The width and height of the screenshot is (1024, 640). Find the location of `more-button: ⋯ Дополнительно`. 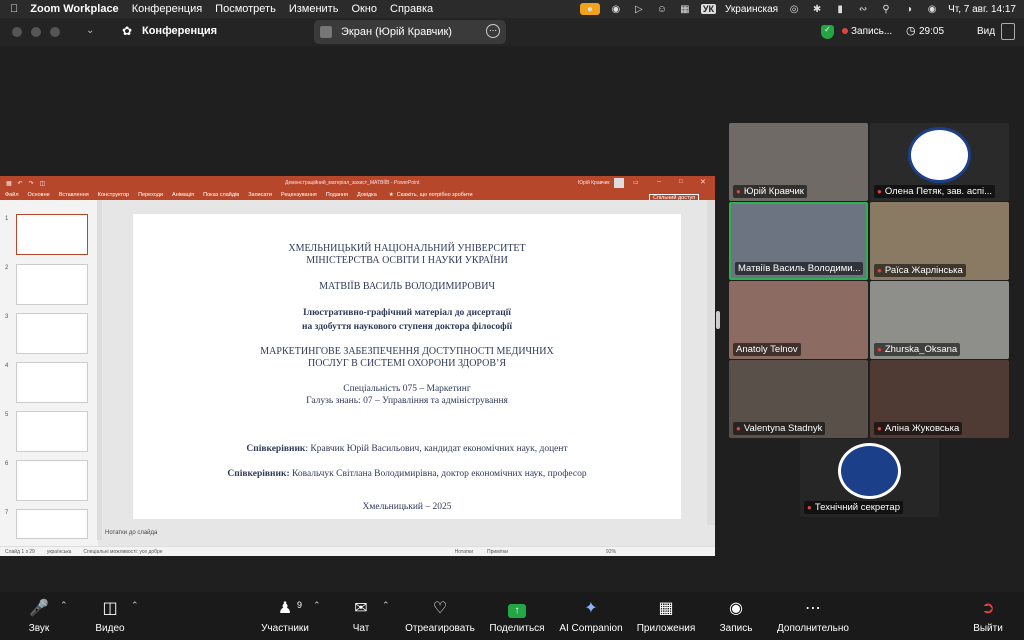

more-button: ⋯ Дополнительно is located at coordinates (813, 616).